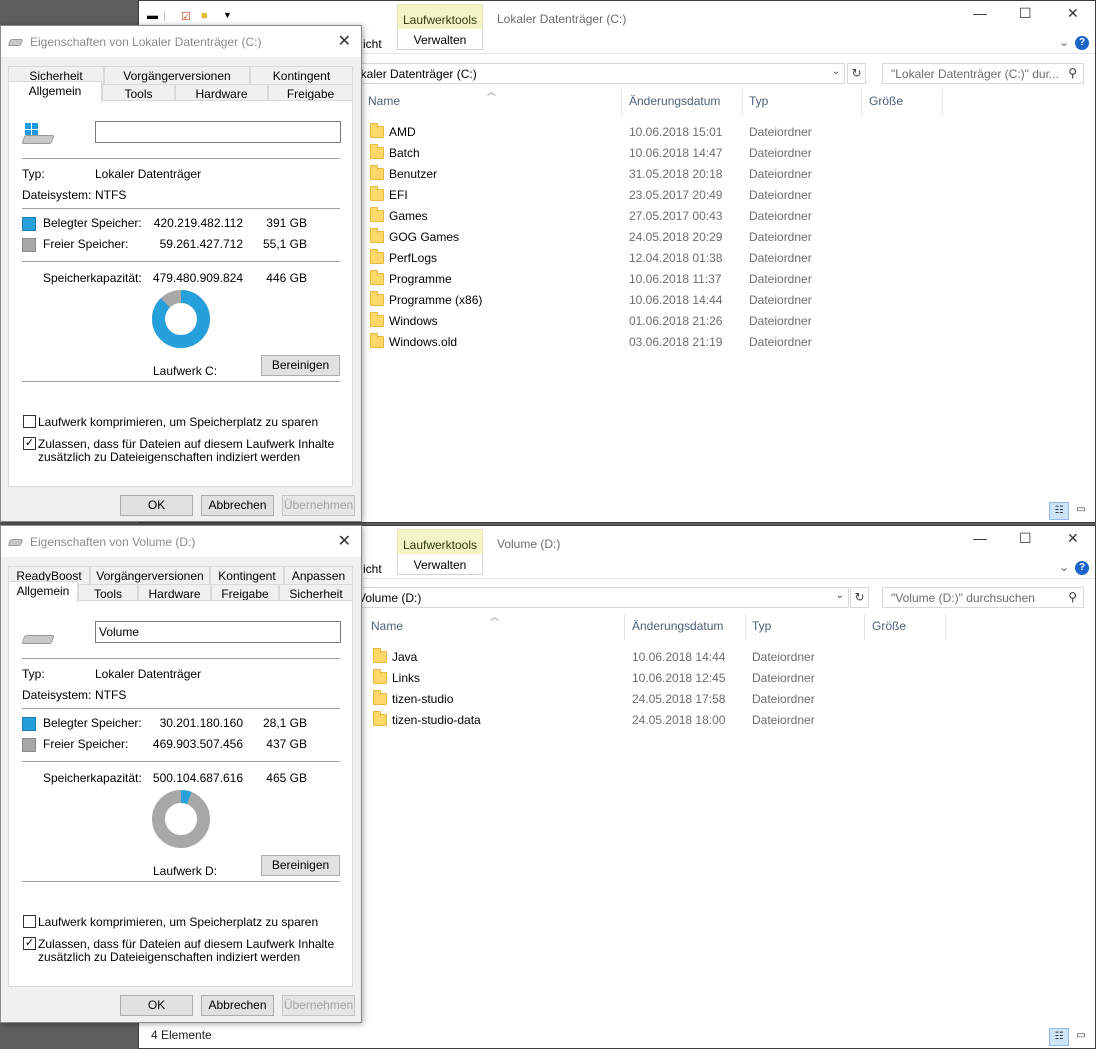 The height and width of the screenshot is (1049, 1096). Describe the element at coordinates (676, 195) in the screenshot. I see `file-date: 23.05.2017 20:49` at that location.